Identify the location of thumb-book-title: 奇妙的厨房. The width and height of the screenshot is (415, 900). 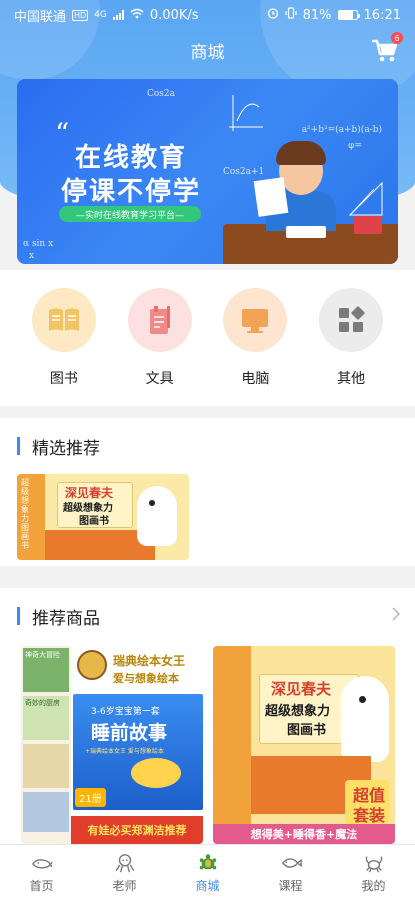
(42, 703).